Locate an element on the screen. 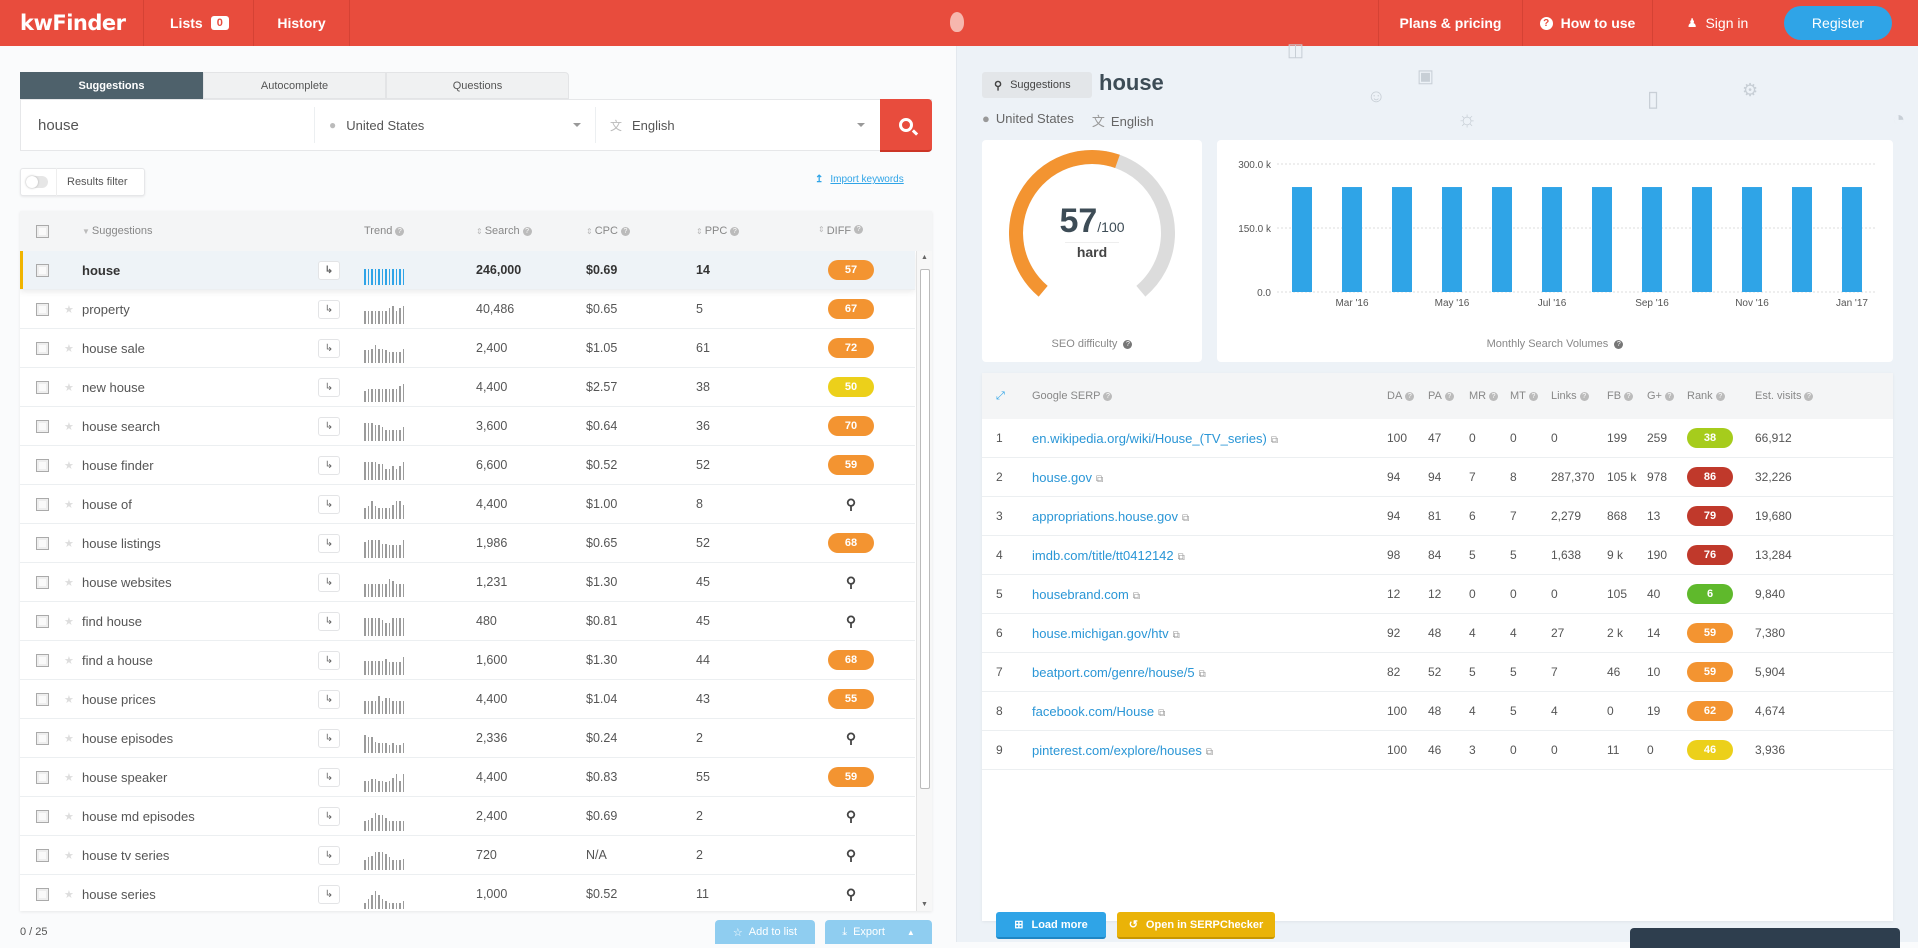  nav-how-to-use: ? How to use is located at coordinates (1587, 23).